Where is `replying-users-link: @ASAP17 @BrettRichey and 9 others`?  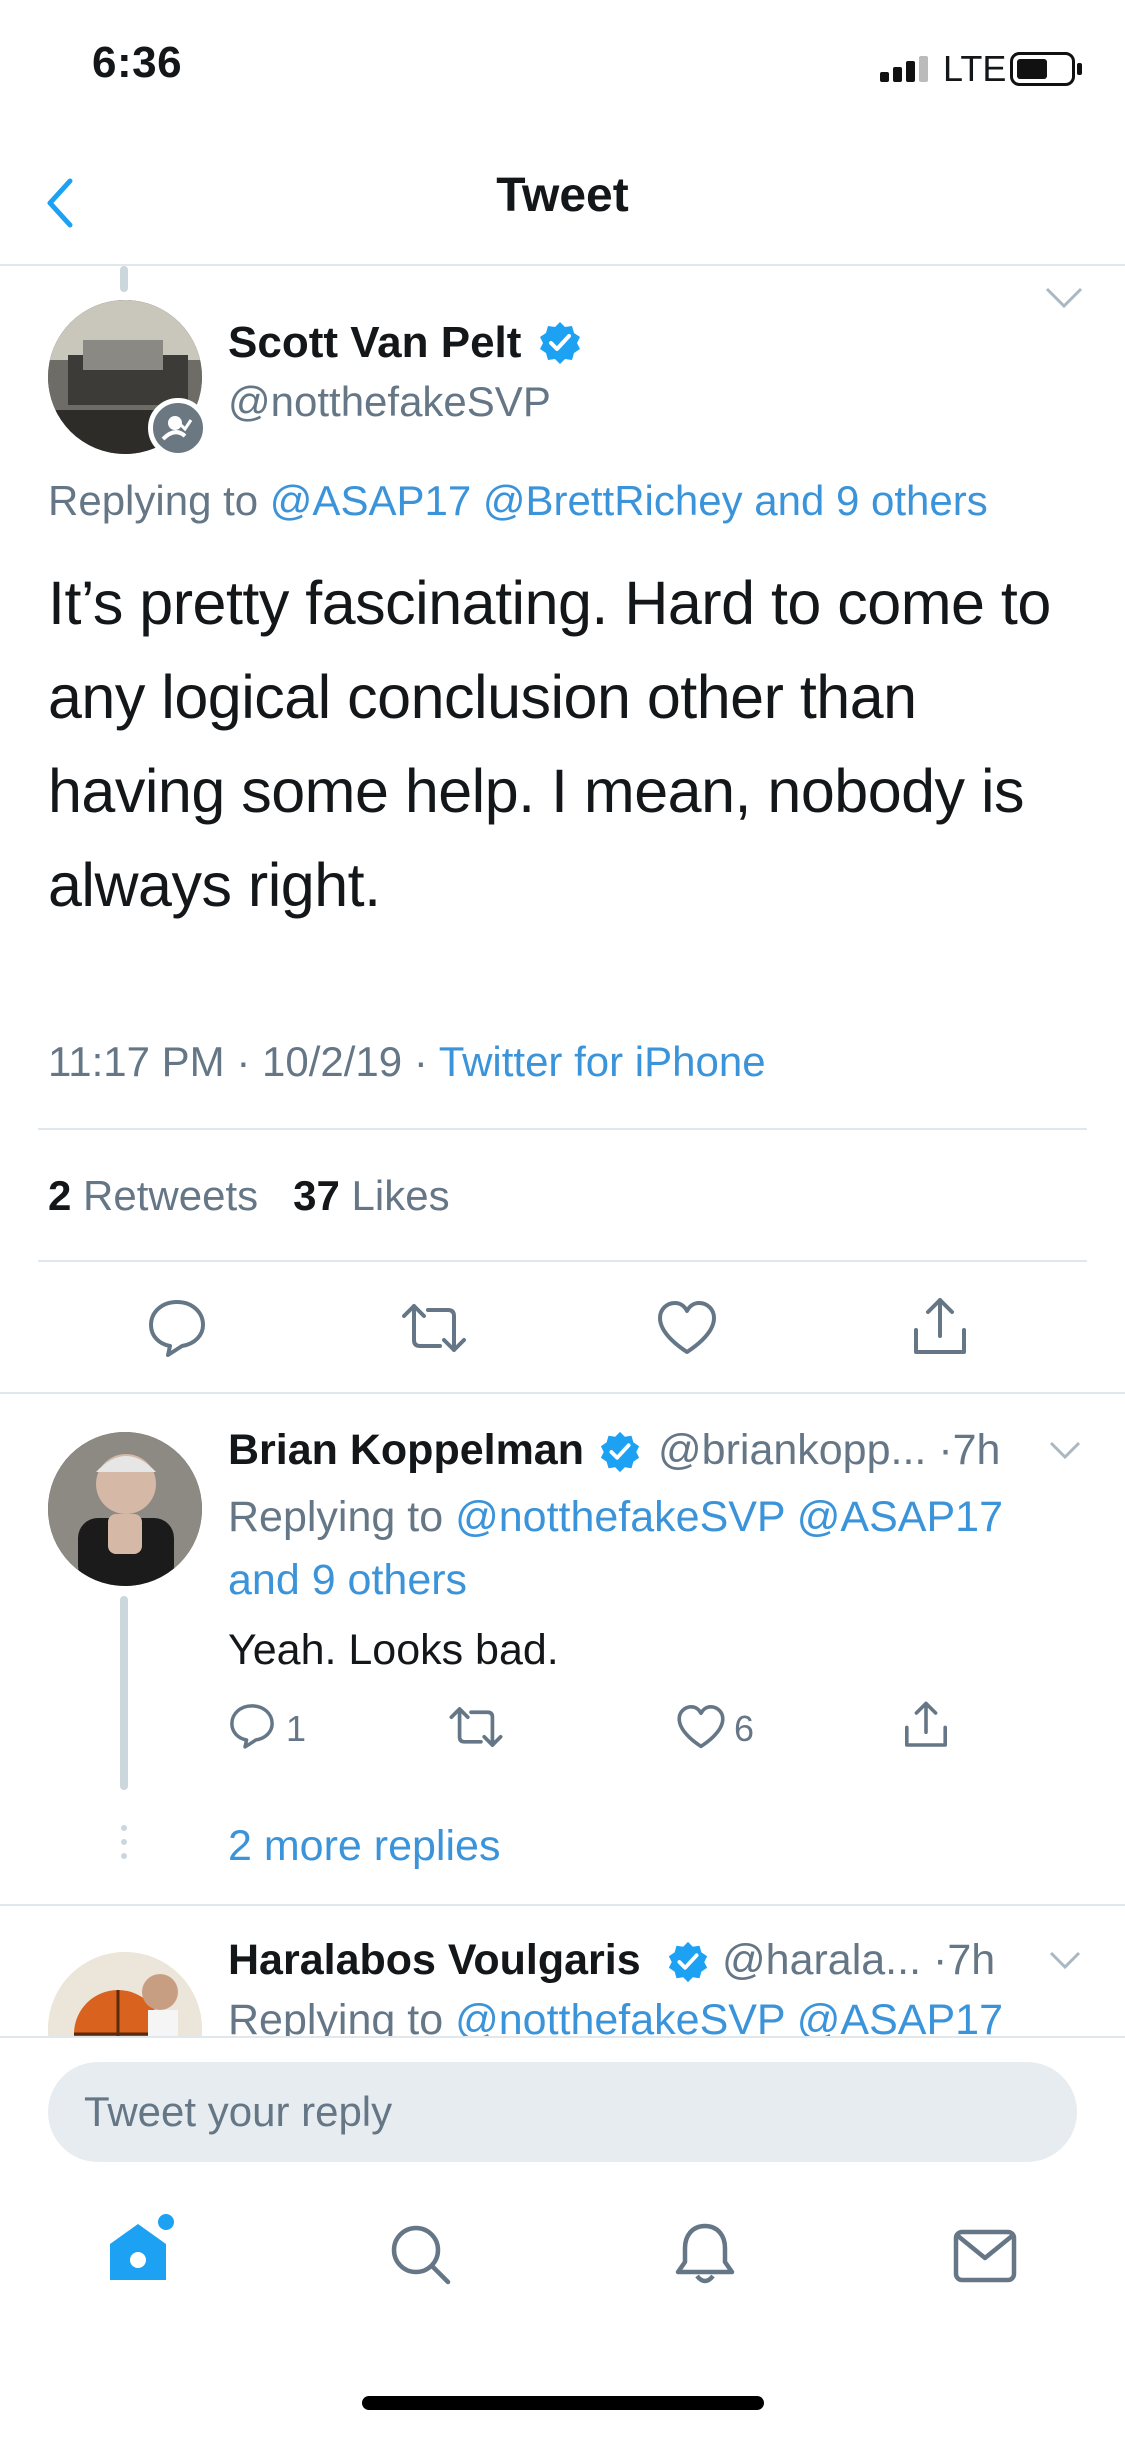 replying-users-link: @ASAP17 @BrettRichey and 9 others is located at coordinates (629, 500).